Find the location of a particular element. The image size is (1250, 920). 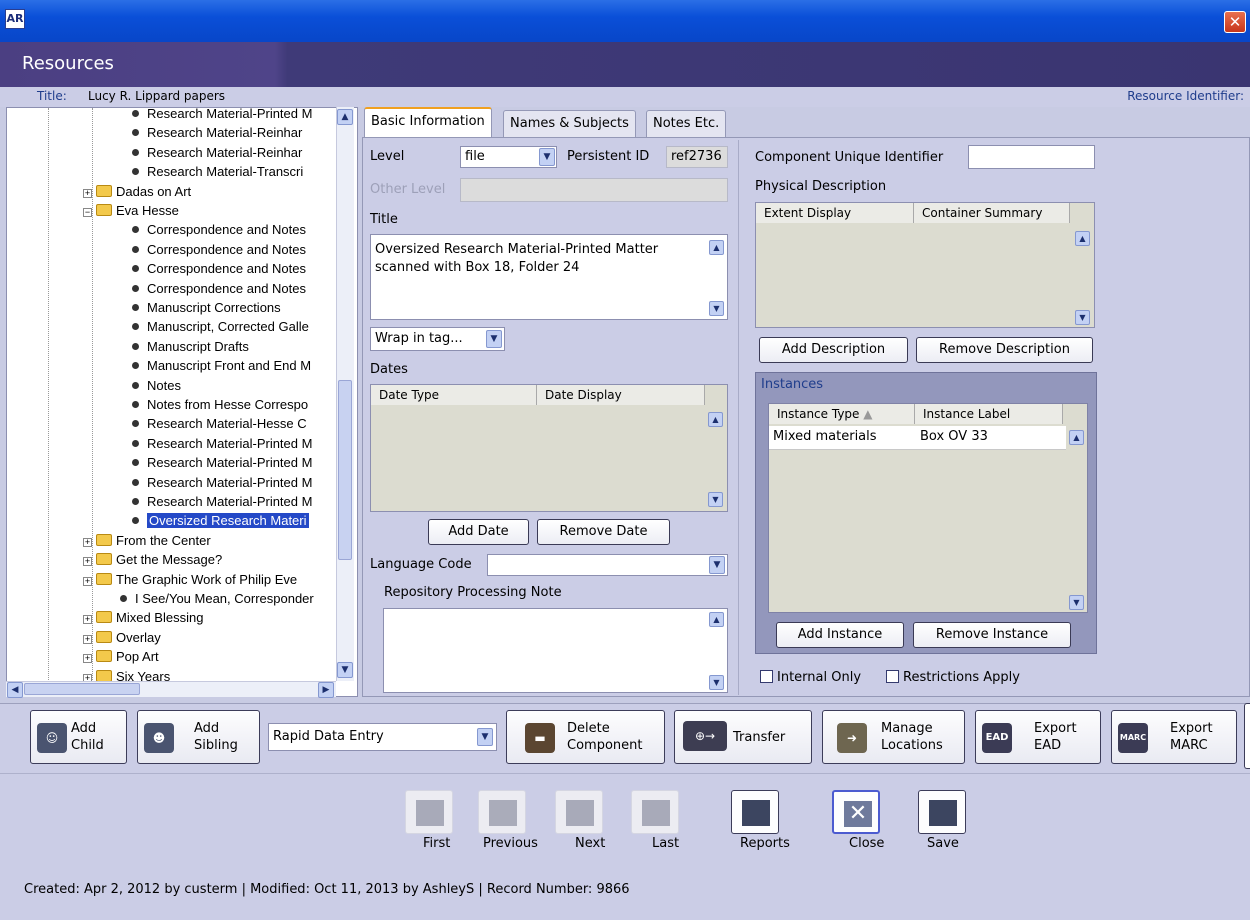

dates-table: Date Type Date Display is located at coordinates (549, 448).